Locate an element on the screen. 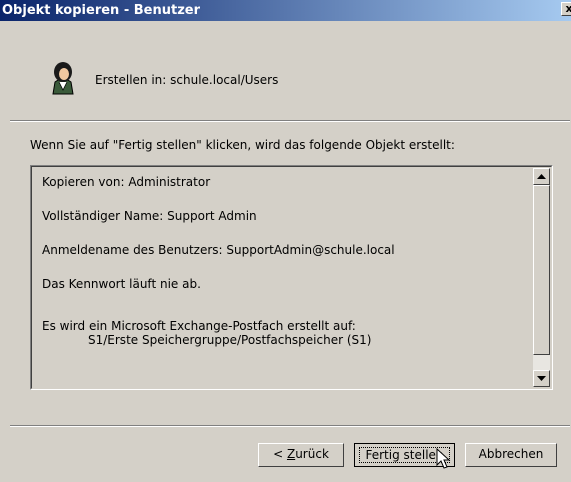 The width and height of the screenshot is (571, 482). back-button-prefix: < is located at coordinates (280, 454).